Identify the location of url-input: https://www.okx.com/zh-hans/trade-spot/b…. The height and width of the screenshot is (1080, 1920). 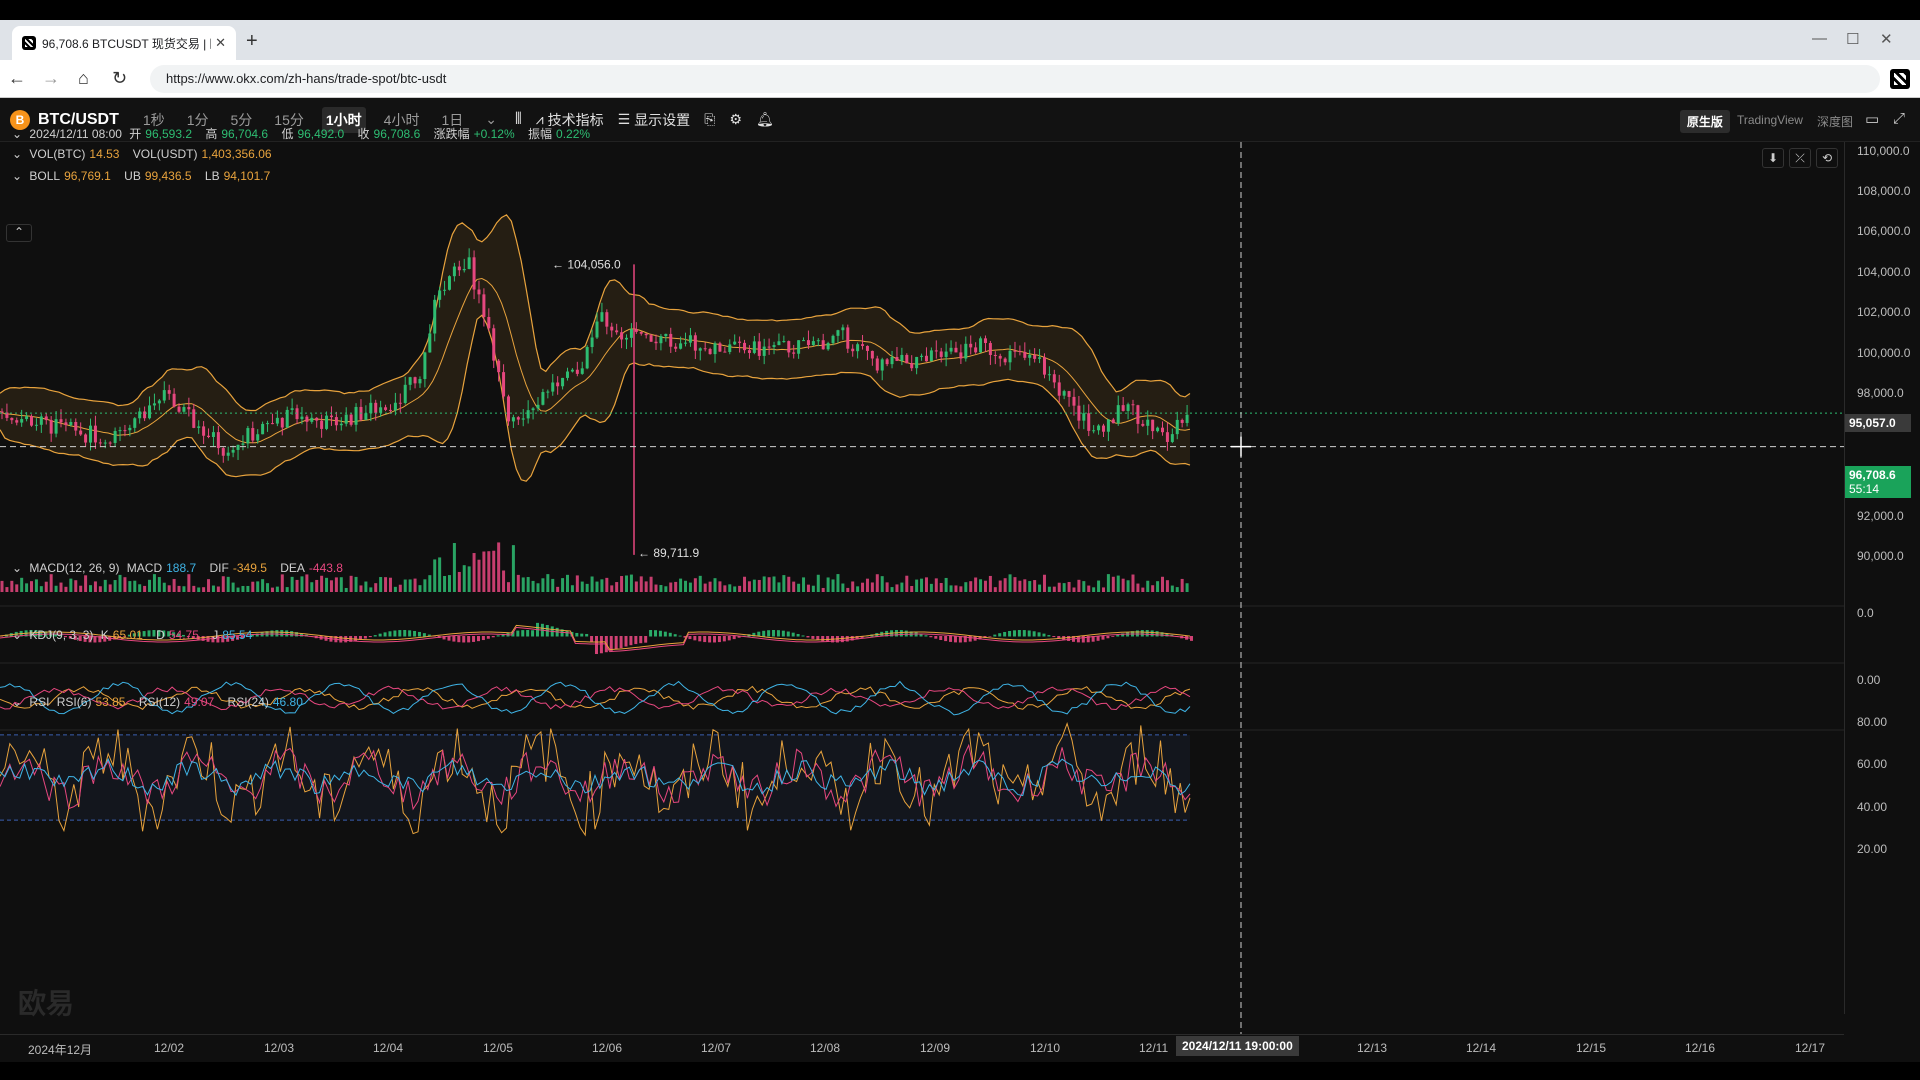
(1015, 79).